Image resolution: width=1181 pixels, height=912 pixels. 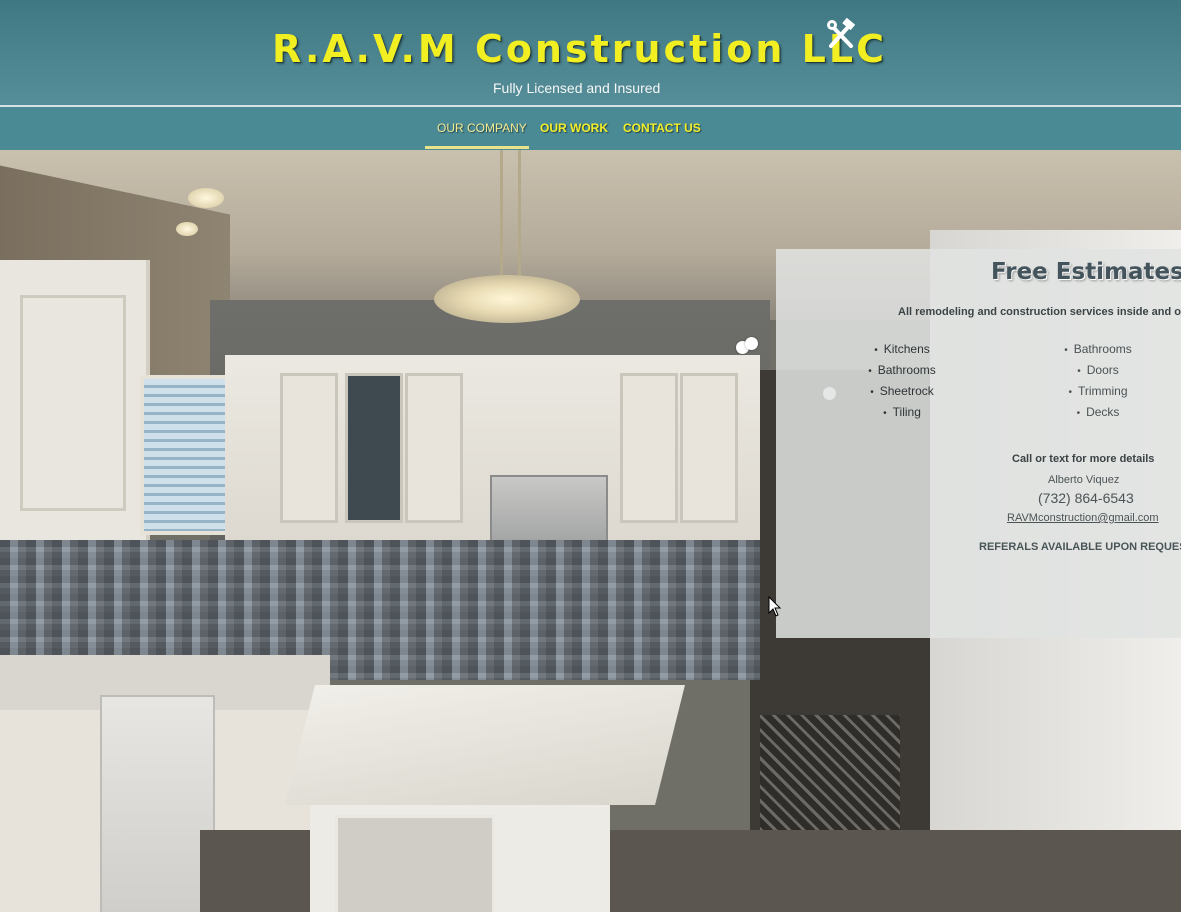 What do you see at coordinates (1086, 272) in the screenshot?
I see `panel-title: Free Estimates` at bounding box center [1086, 272].